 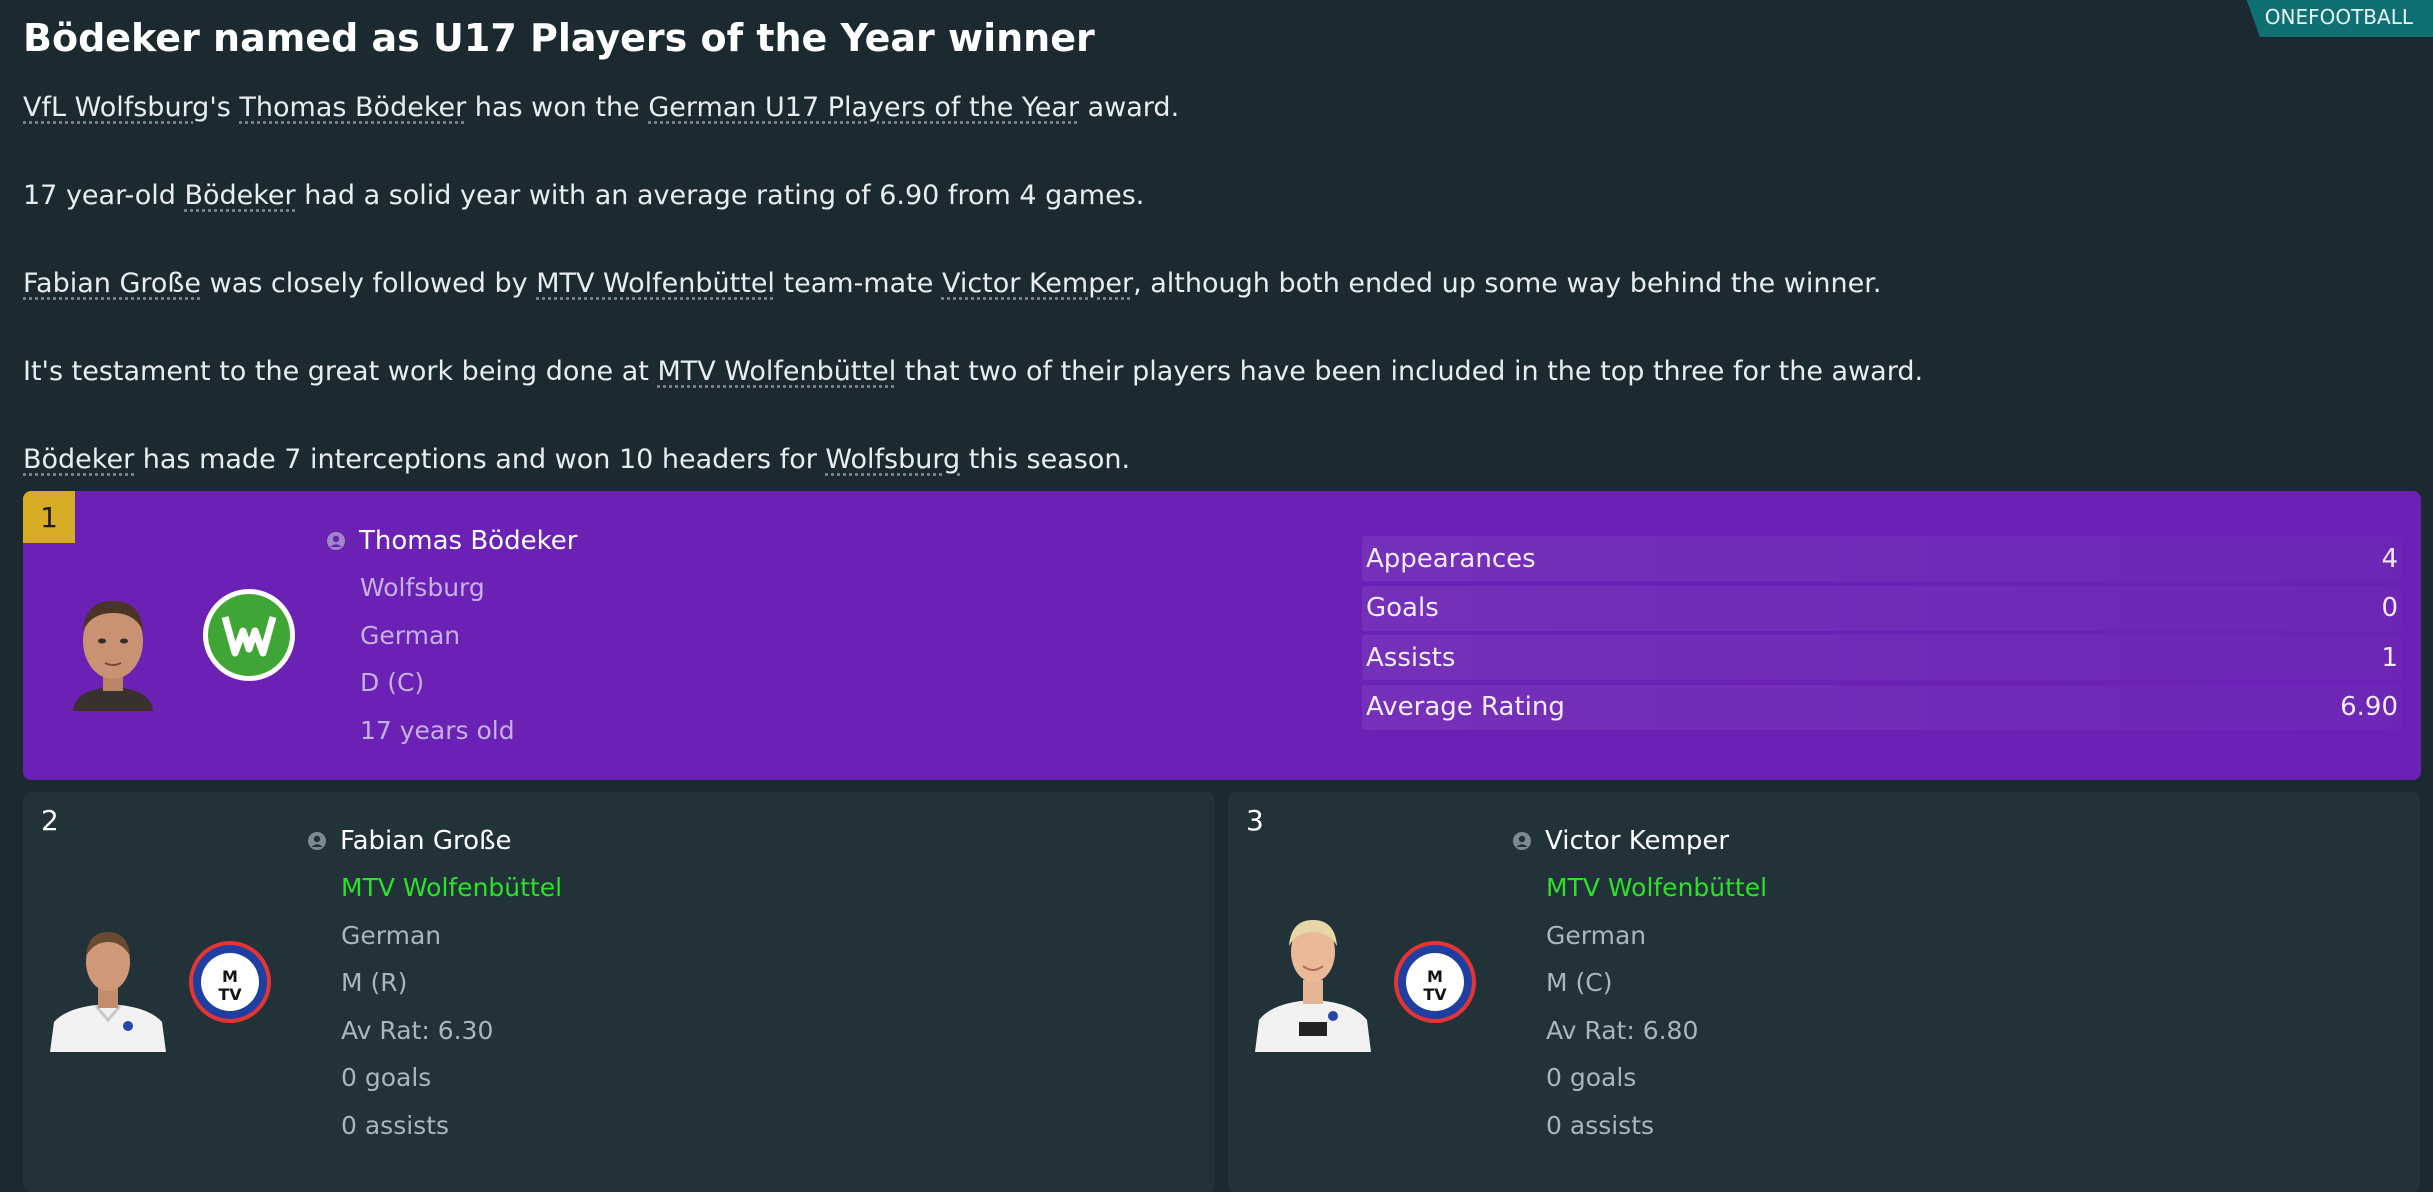 I want to click on stat-value: 0, so click(x=2389, y=608).